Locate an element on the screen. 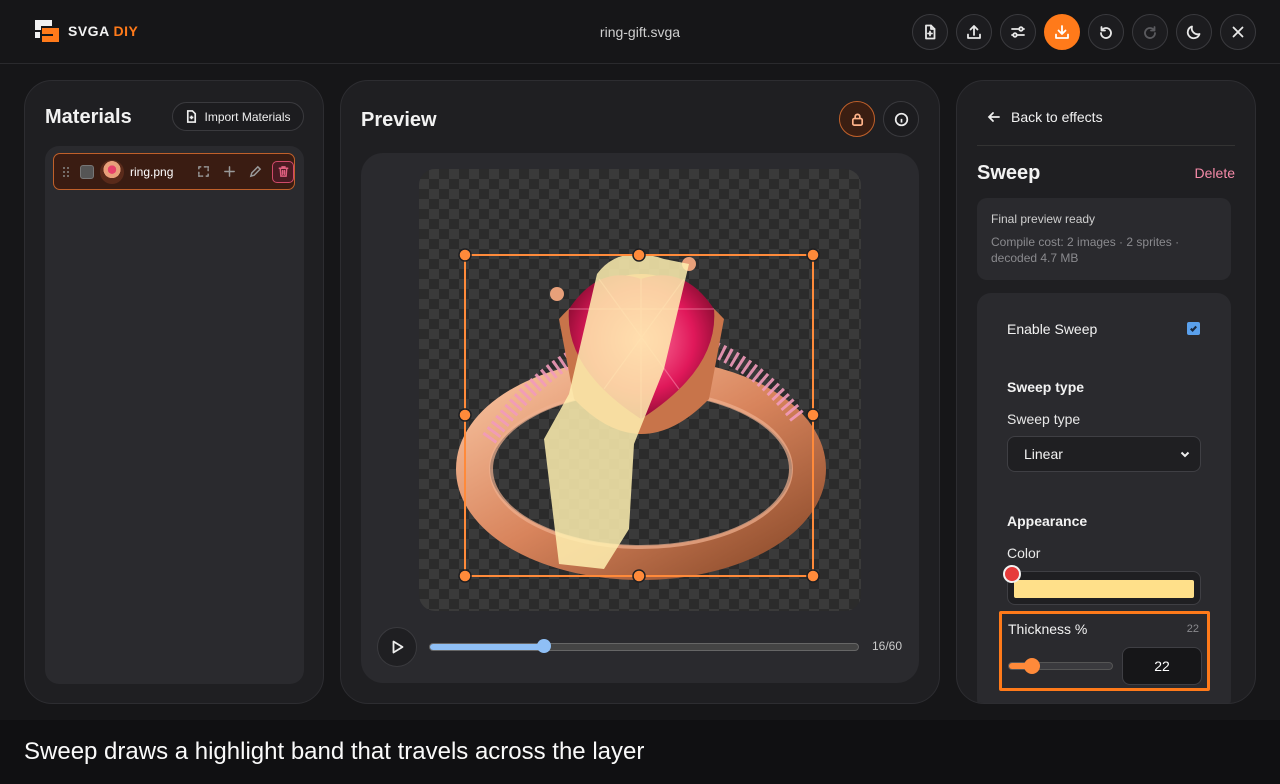  import-materials-button: Import Materials is located at coordinates (238, 116).